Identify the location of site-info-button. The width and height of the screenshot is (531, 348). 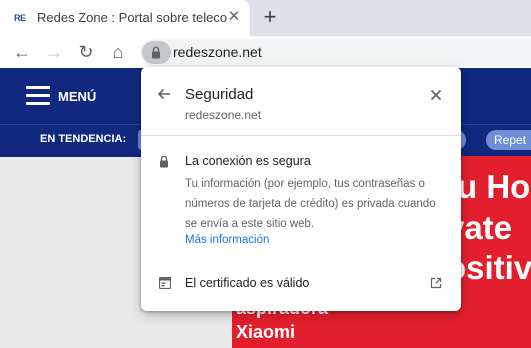
(156, 52).